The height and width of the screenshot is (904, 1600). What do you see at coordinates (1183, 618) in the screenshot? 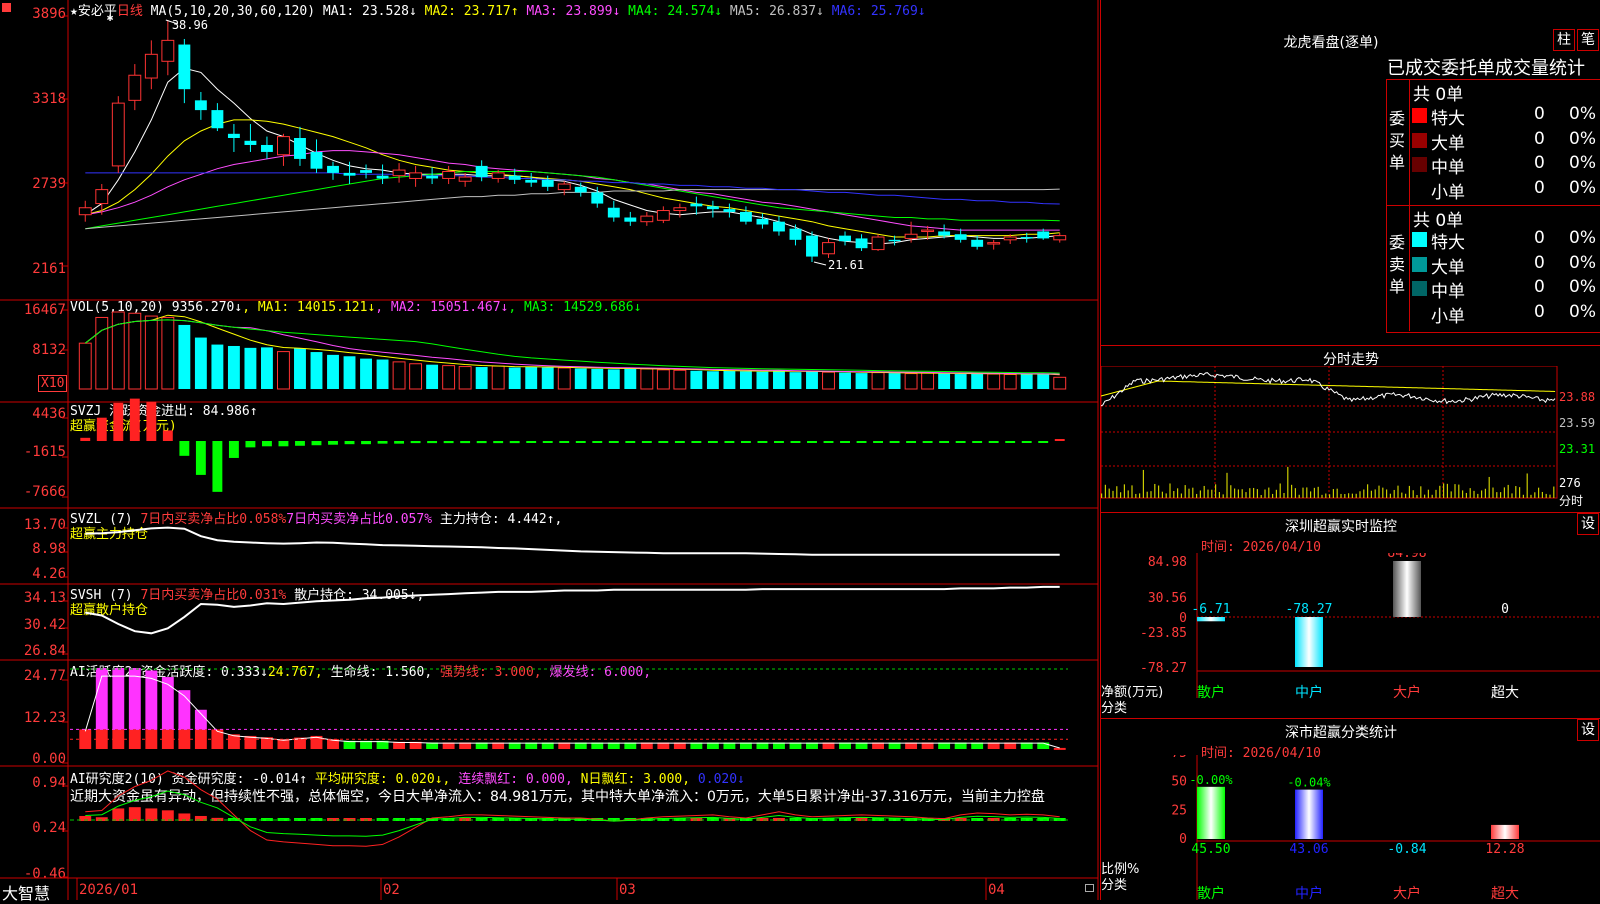
I see `monitor-y-tick: 0` at bounding box center [1183, 618].